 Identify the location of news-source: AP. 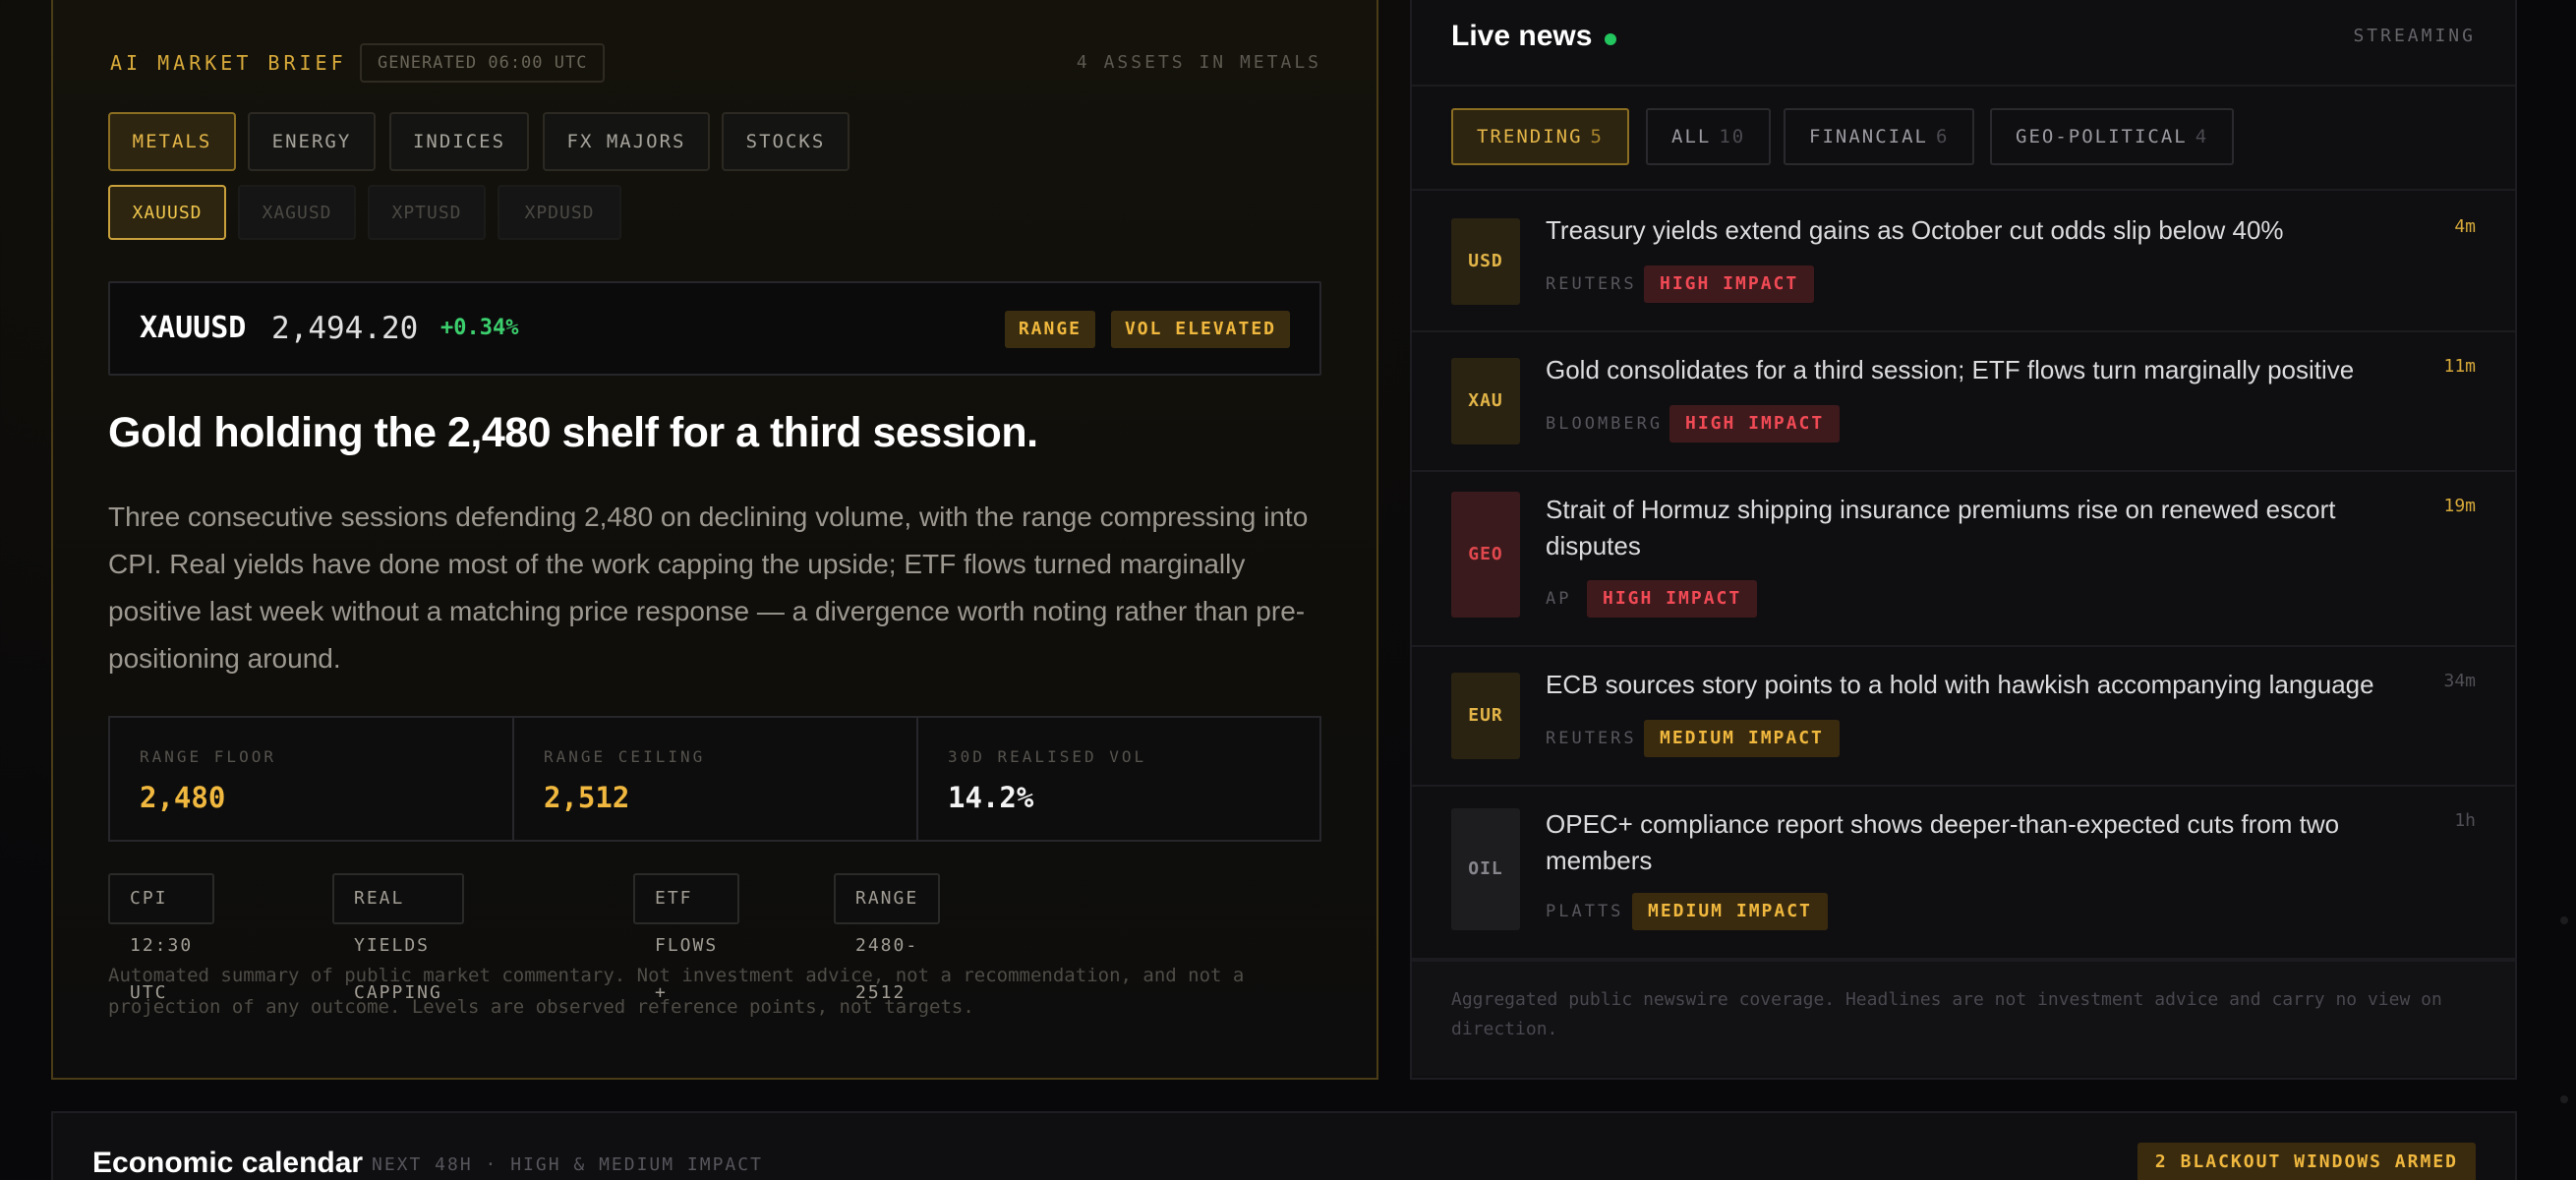
(1559, 599).